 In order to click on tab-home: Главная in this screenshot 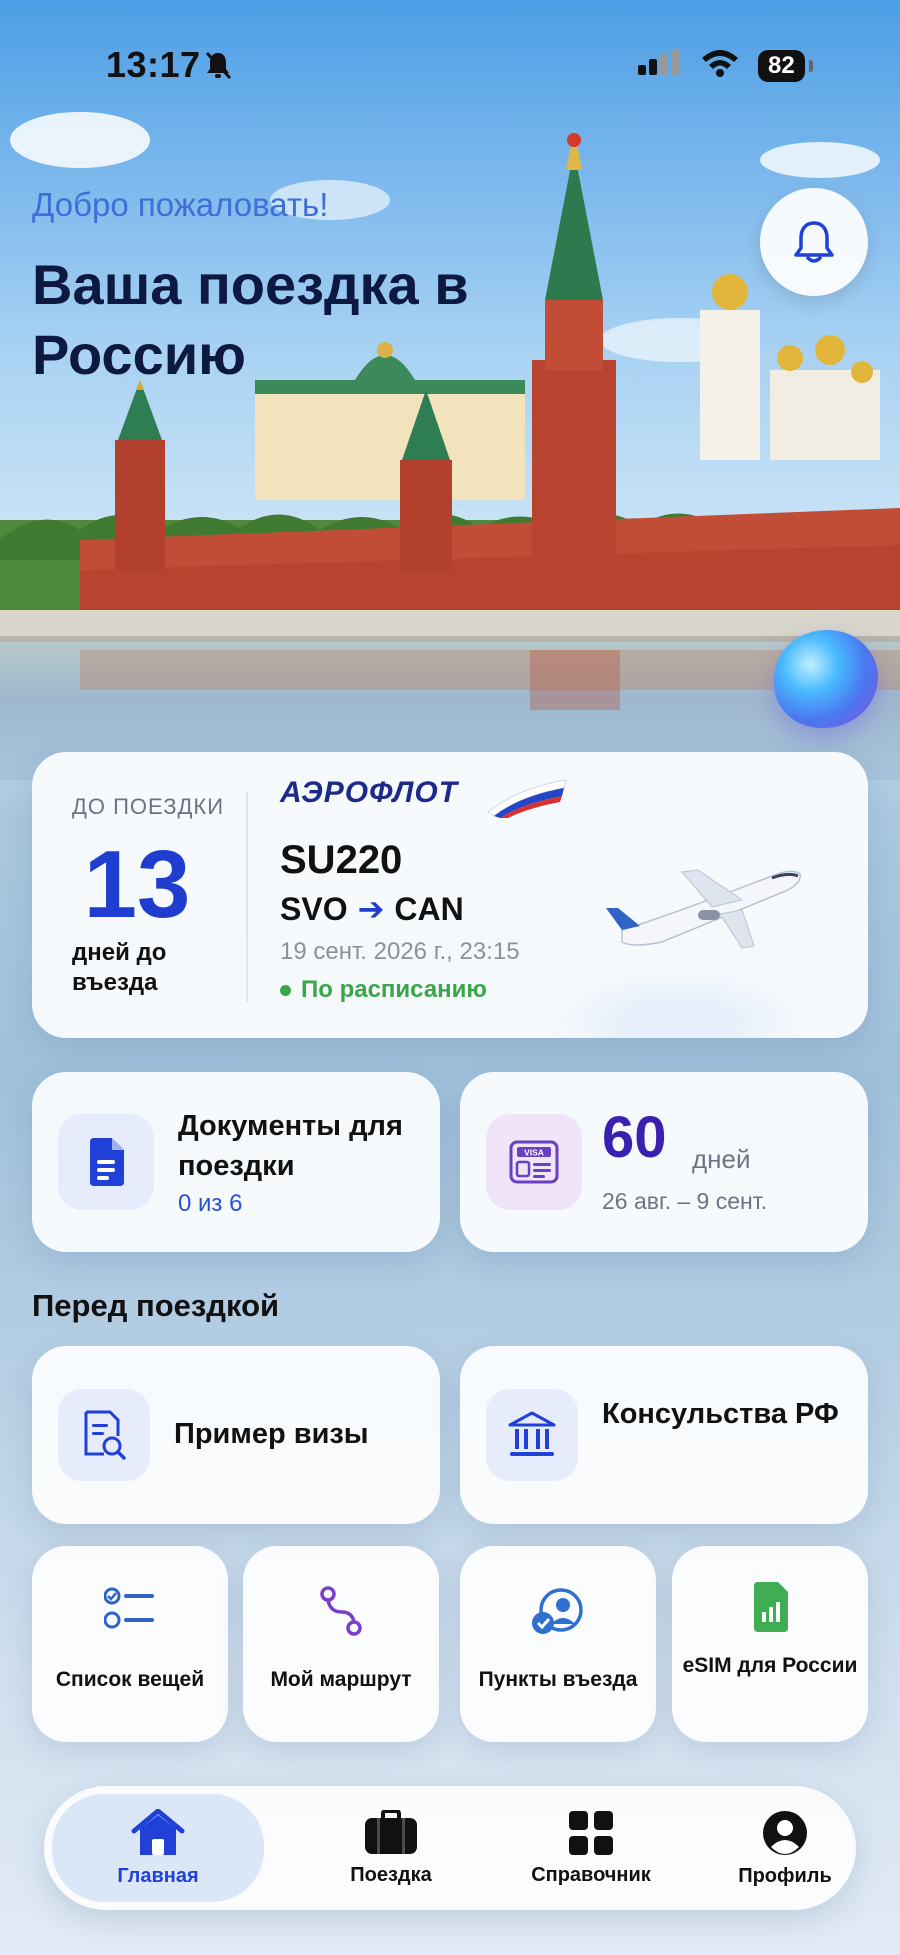, I will do `click(158, 1848)`.